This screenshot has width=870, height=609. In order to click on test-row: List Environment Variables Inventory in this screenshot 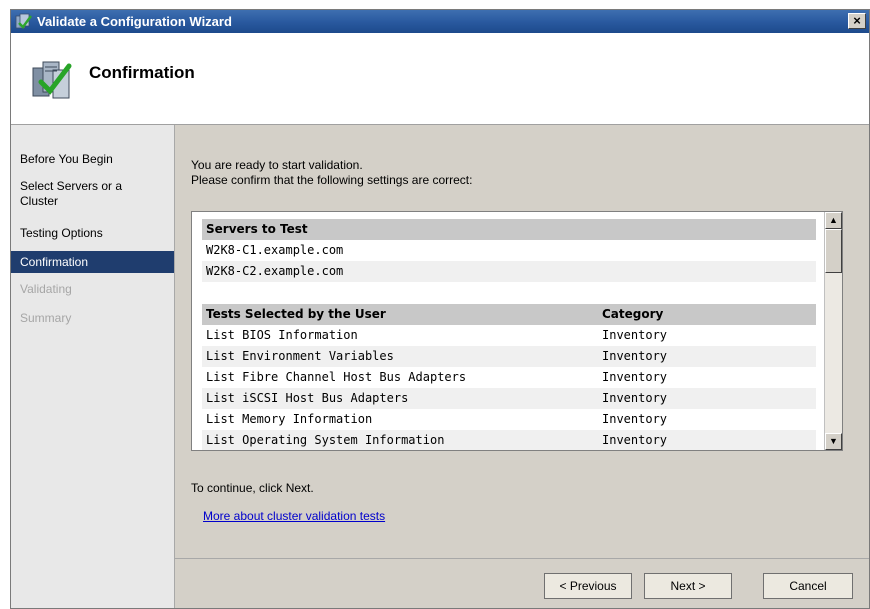, I will do `click(509, 356)`.